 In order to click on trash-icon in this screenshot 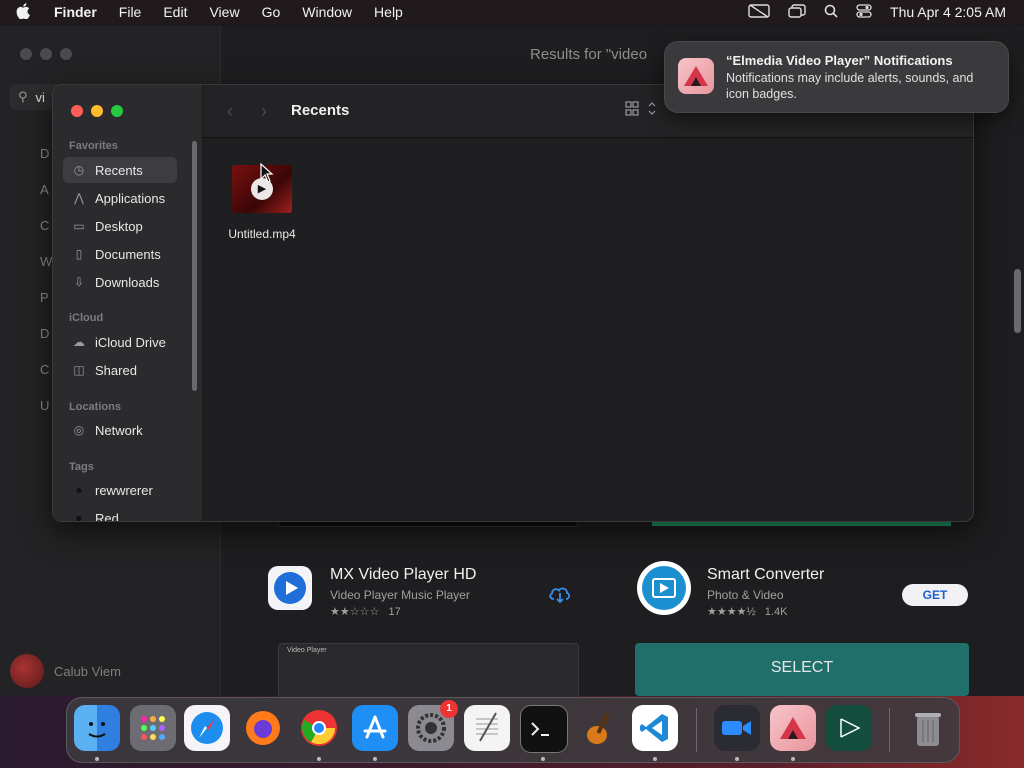, I will do `click(928, 728)`.